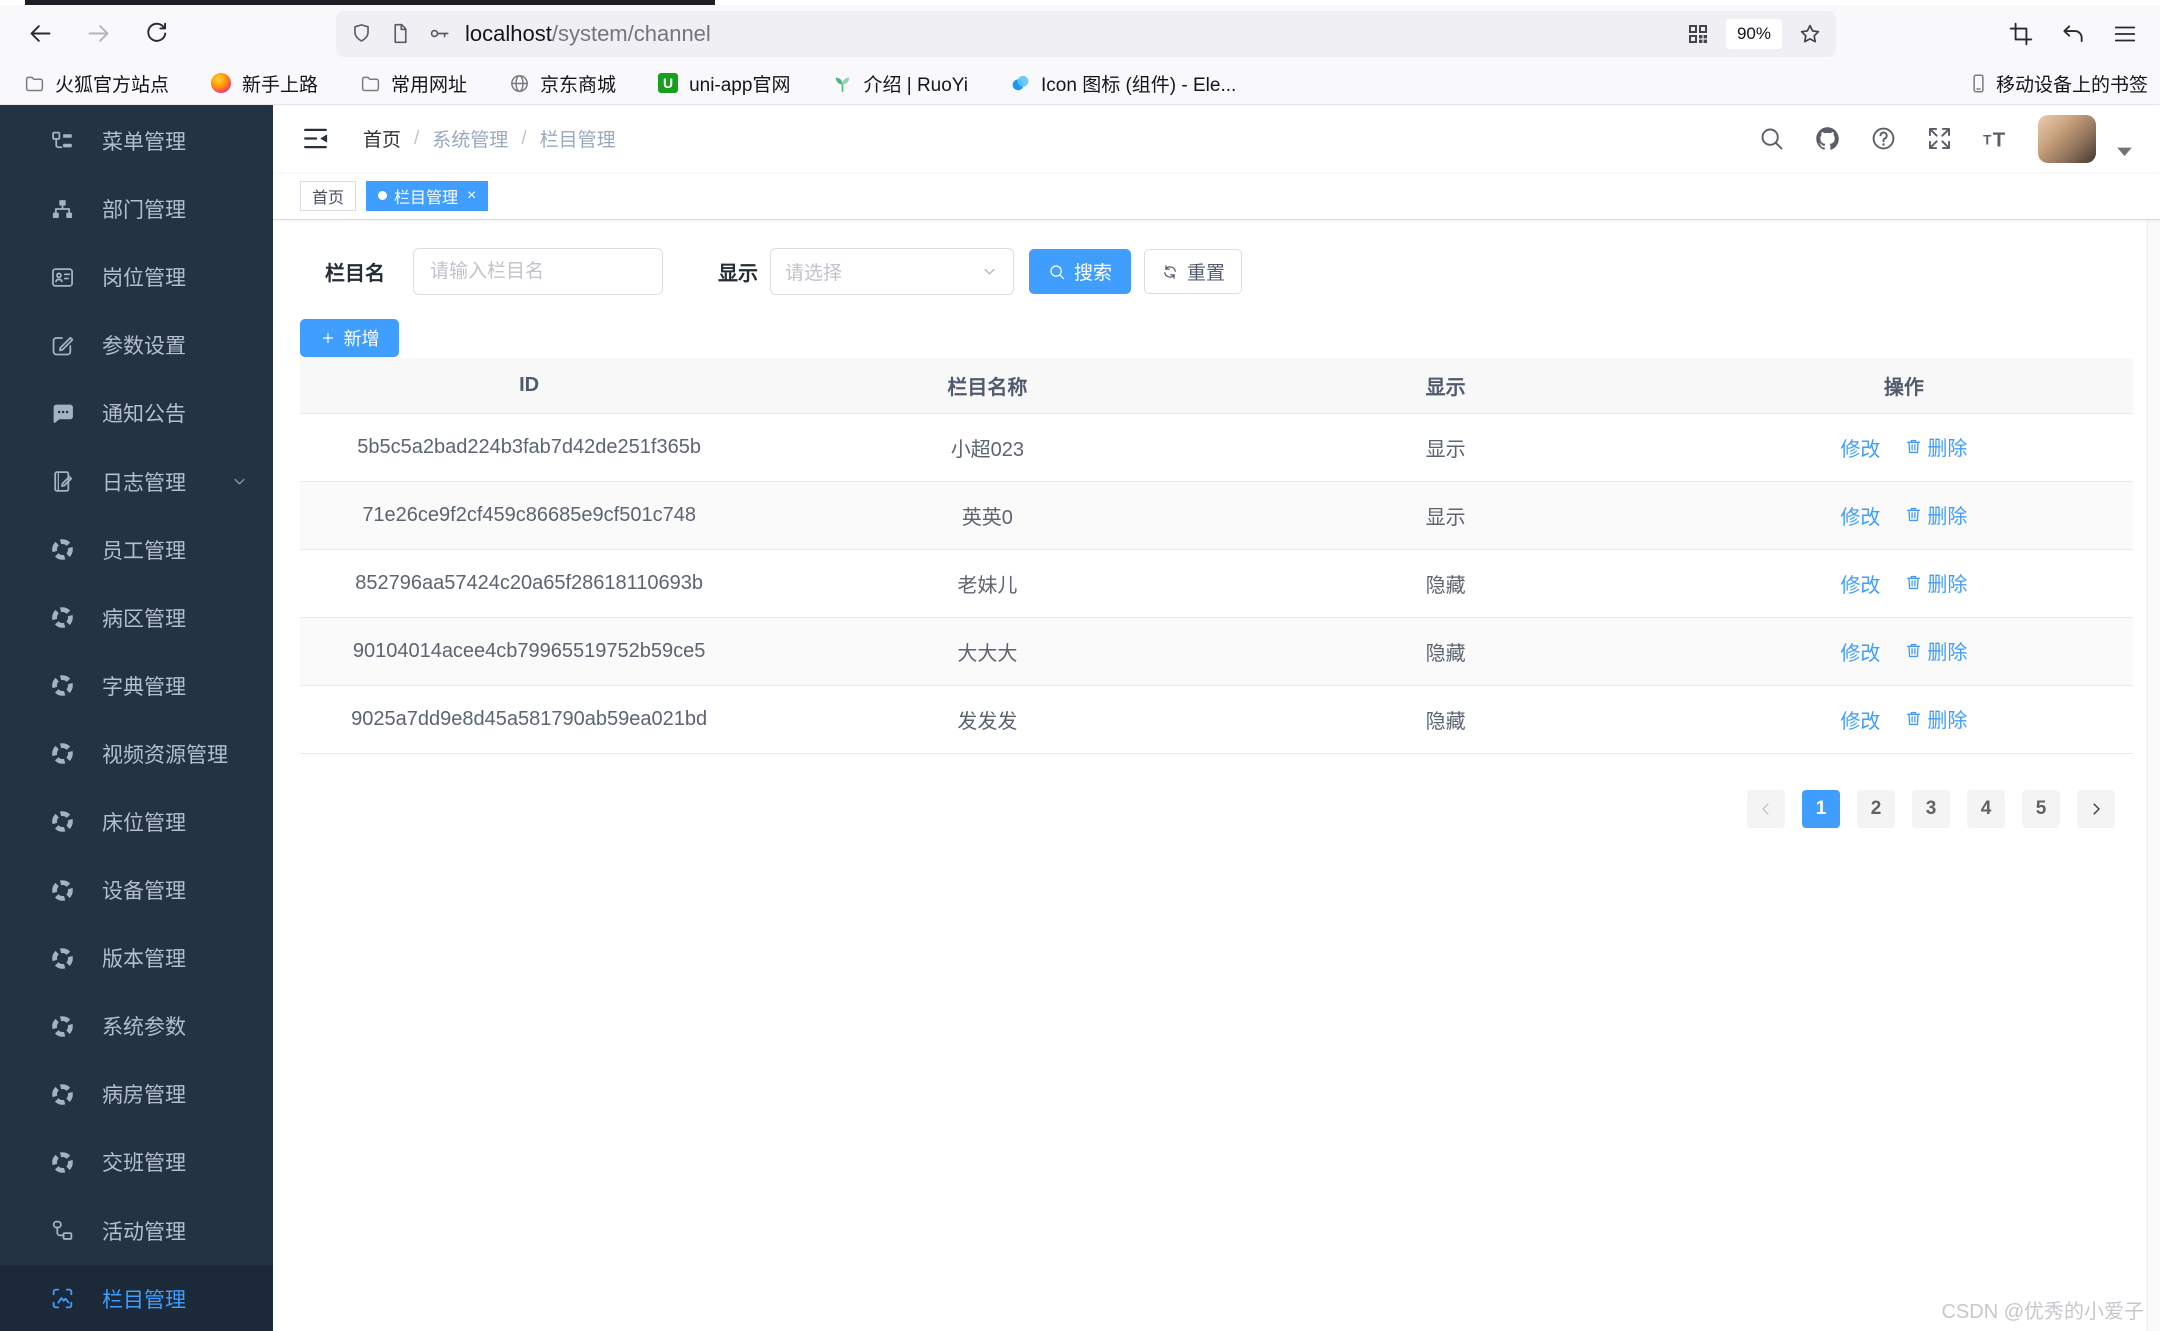 Image resolution: width=2160 pixels, height=1331 pixels. Describe the element at coordinates (96, 83) in the screenshot. I see `bookmark-item: 火狐官方站点` at that location.